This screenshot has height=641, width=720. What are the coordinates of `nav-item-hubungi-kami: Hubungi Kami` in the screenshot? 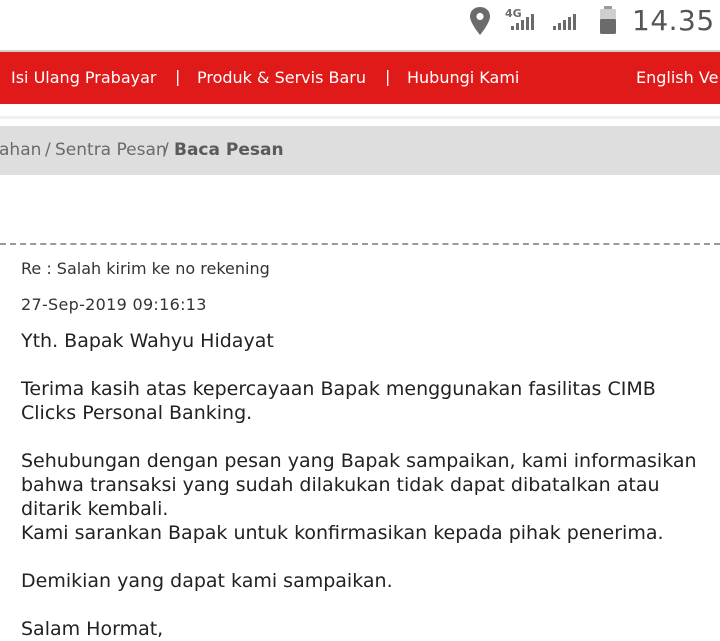 It's located at (463, 77).